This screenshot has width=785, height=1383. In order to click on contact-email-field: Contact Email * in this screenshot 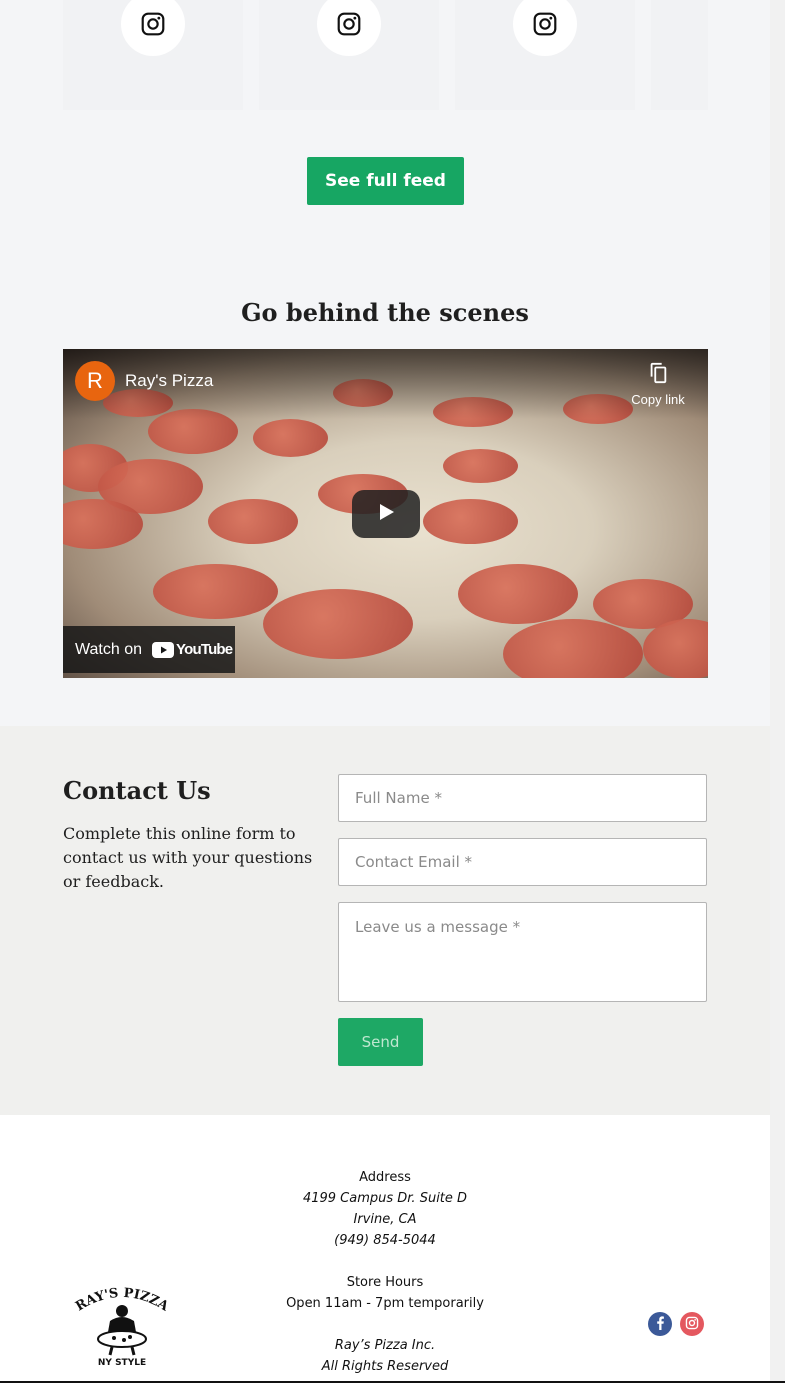, I will do `click(522, 862)`.